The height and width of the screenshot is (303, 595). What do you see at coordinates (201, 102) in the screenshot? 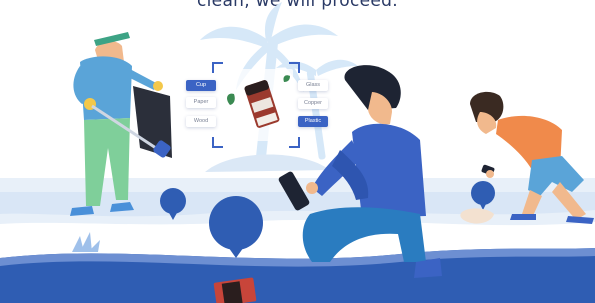
I see `tag-paper: Paper` at bounding box center [201, 102].